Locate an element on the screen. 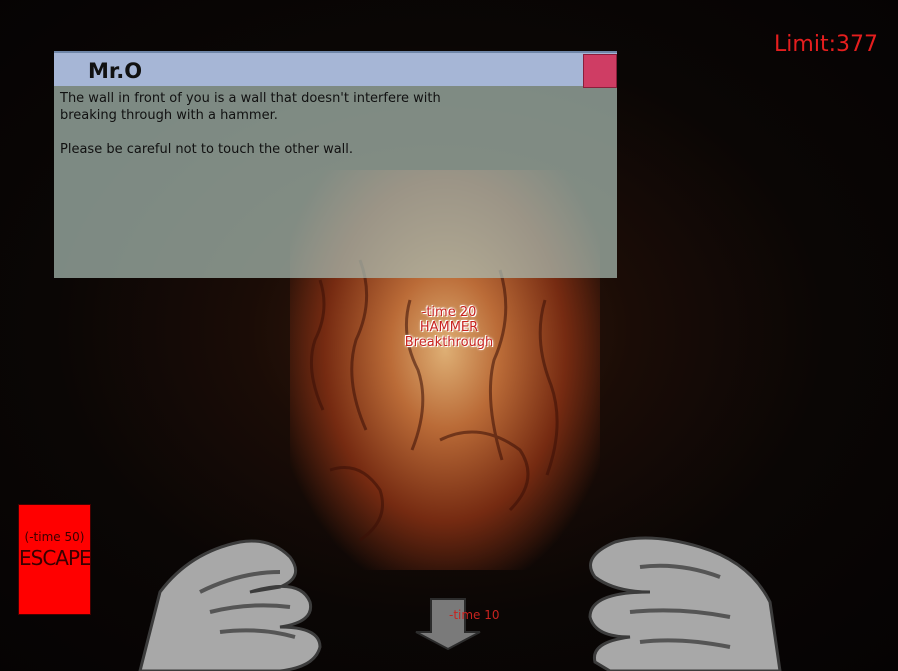  right-hand-icon is located at coordinates (685, 603).